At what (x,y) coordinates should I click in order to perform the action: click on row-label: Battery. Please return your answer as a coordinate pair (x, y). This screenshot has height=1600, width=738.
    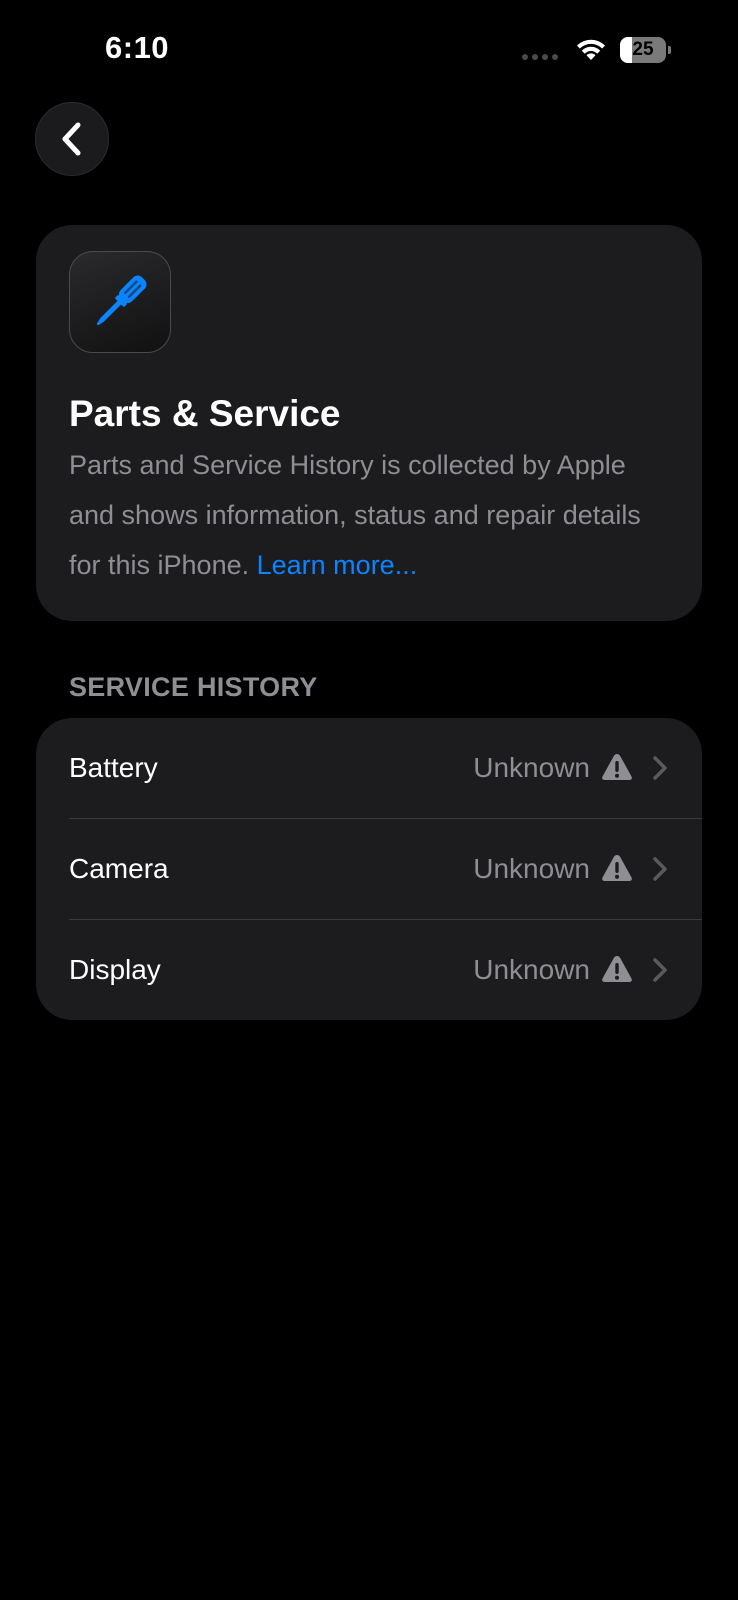
    Looking at the image, I should click on (113, 767).